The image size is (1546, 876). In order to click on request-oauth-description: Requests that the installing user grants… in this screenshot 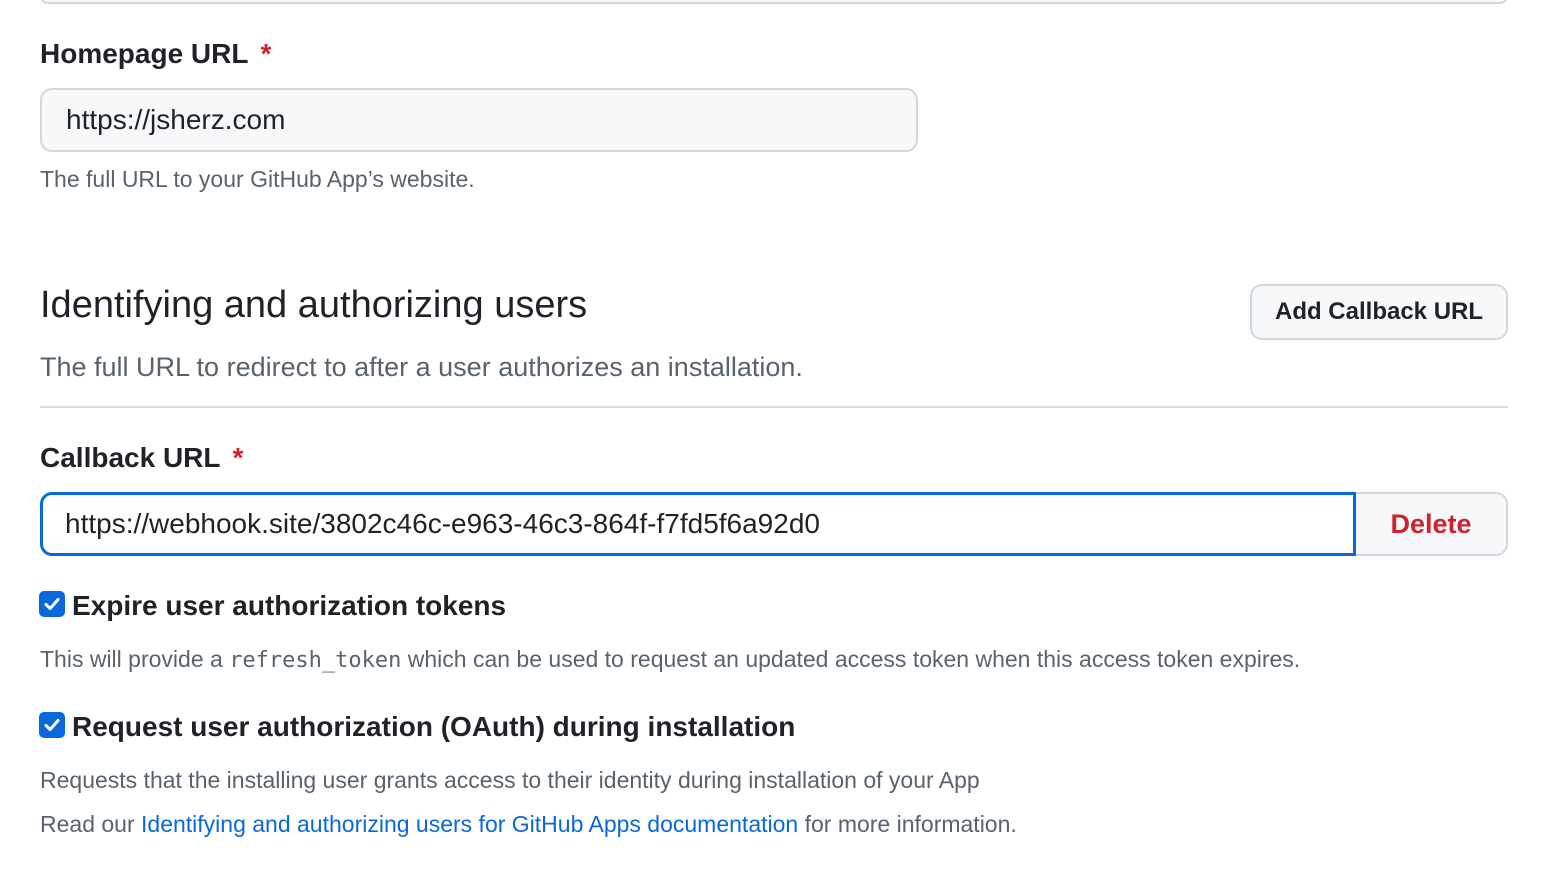, I will do `click(510, 780)`.